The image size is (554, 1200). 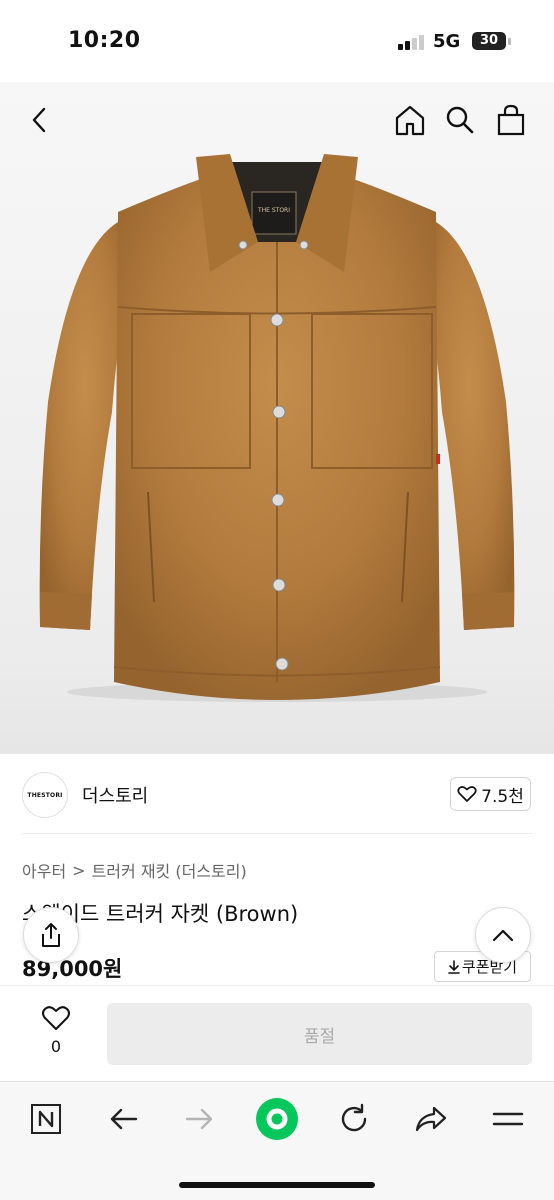 I want to click on naver-home-button, so click(x=46, y=1119).